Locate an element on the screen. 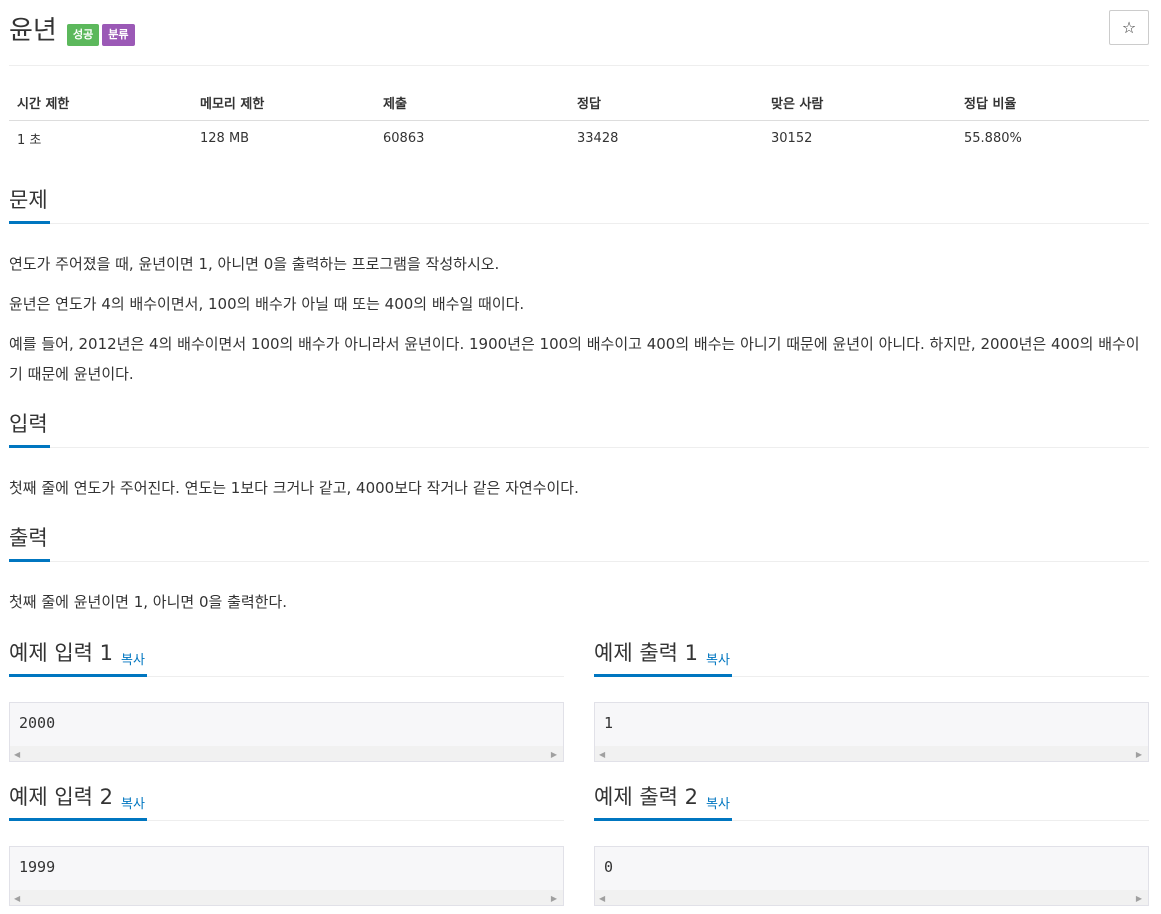 The image size is (1161, 914). copy-sample-input-1-button: 복사 is located at coordinates (133, 661).